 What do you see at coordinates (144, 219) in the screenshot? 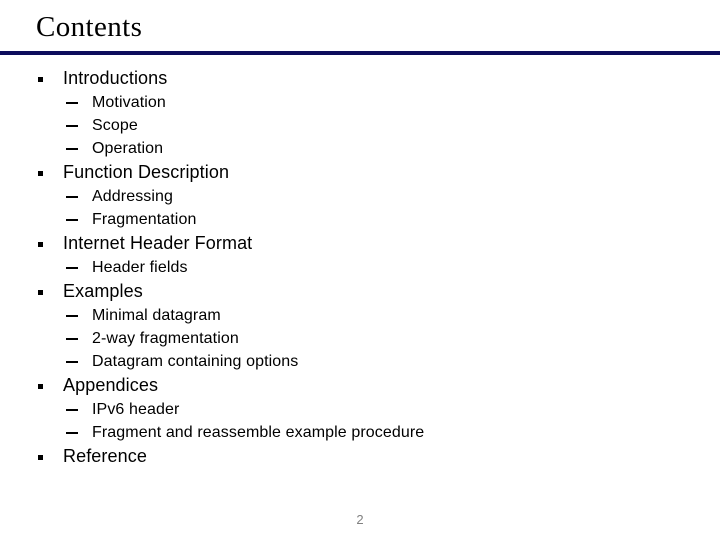
I see `outline-subitem-label: Fragmentation` at bounding box center [144, 219].